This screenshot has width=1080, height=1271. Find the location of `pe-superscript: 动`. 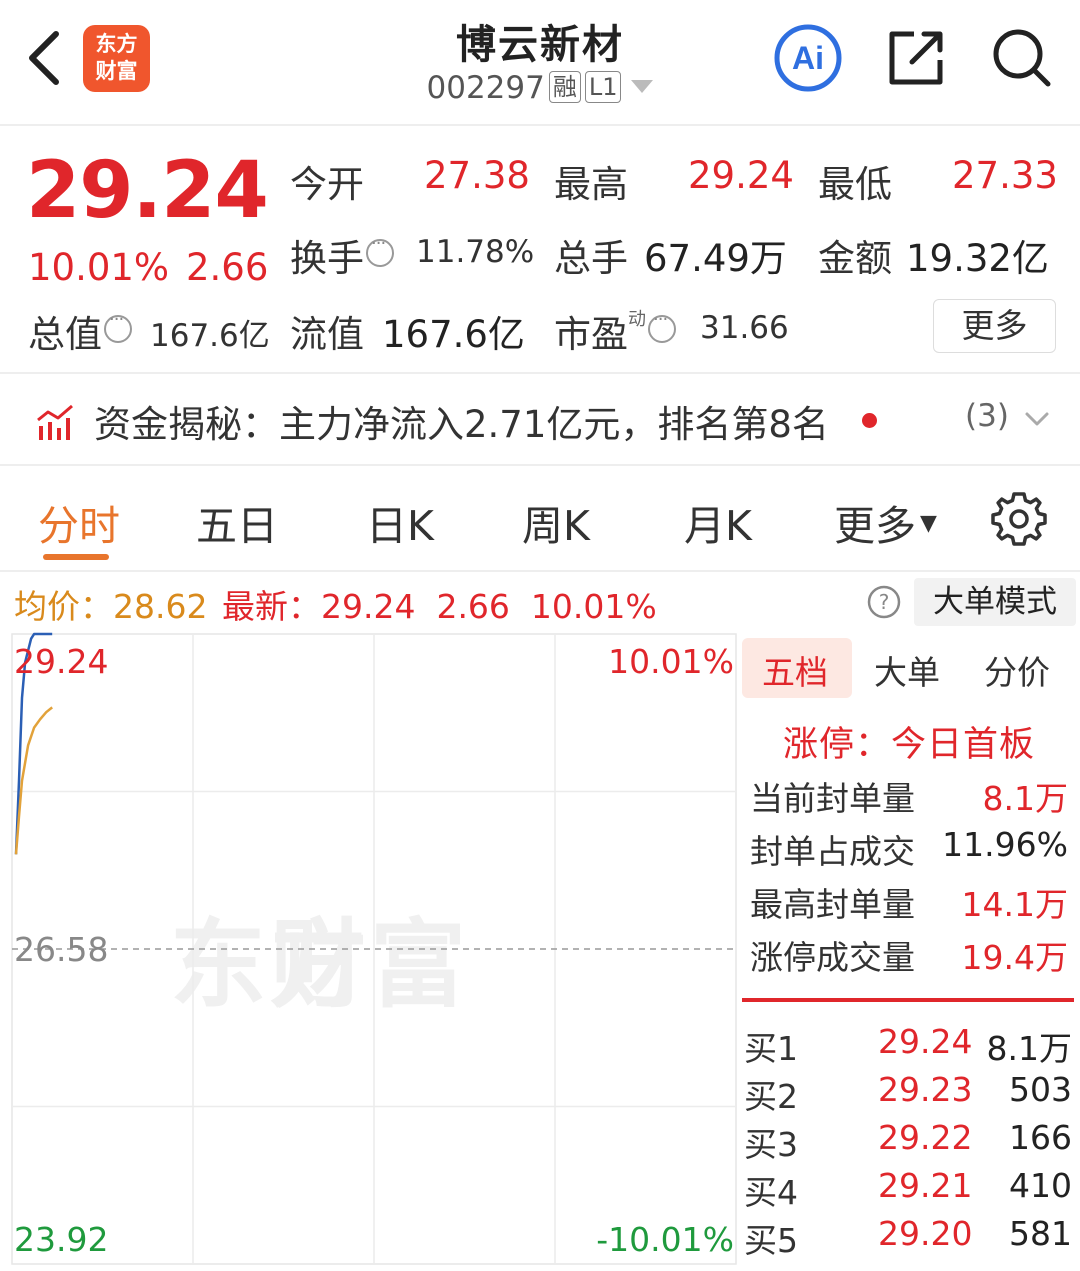

pe-superscript: 动 is located at coordinates (637, 319).